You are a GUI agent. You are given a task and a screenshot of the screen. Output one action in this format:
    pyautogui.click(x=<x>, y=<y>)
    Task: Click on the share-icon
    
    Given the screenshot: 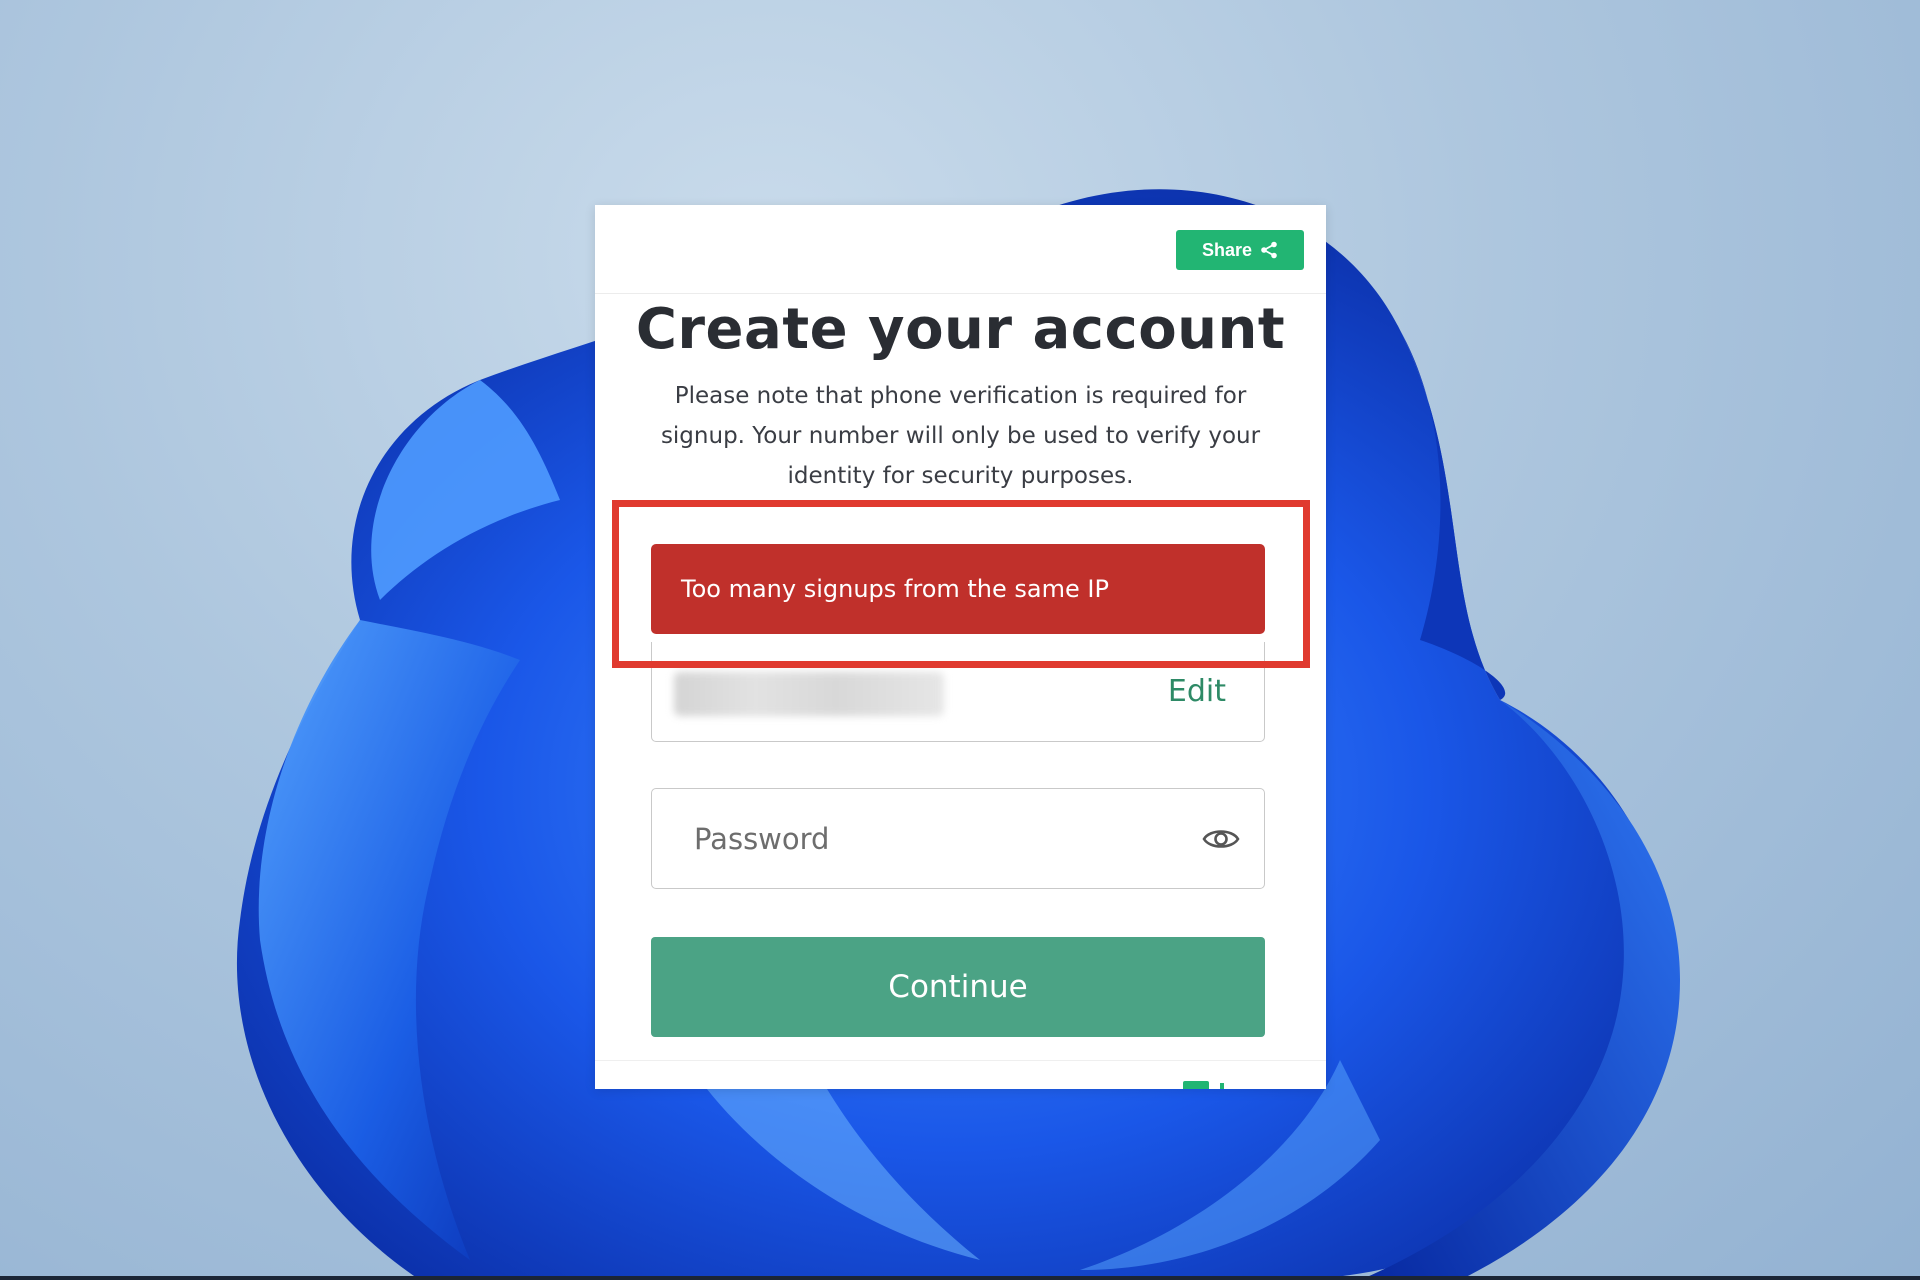 What is the action you would take?
    pyautogui.click(x=1269, y=250)
    